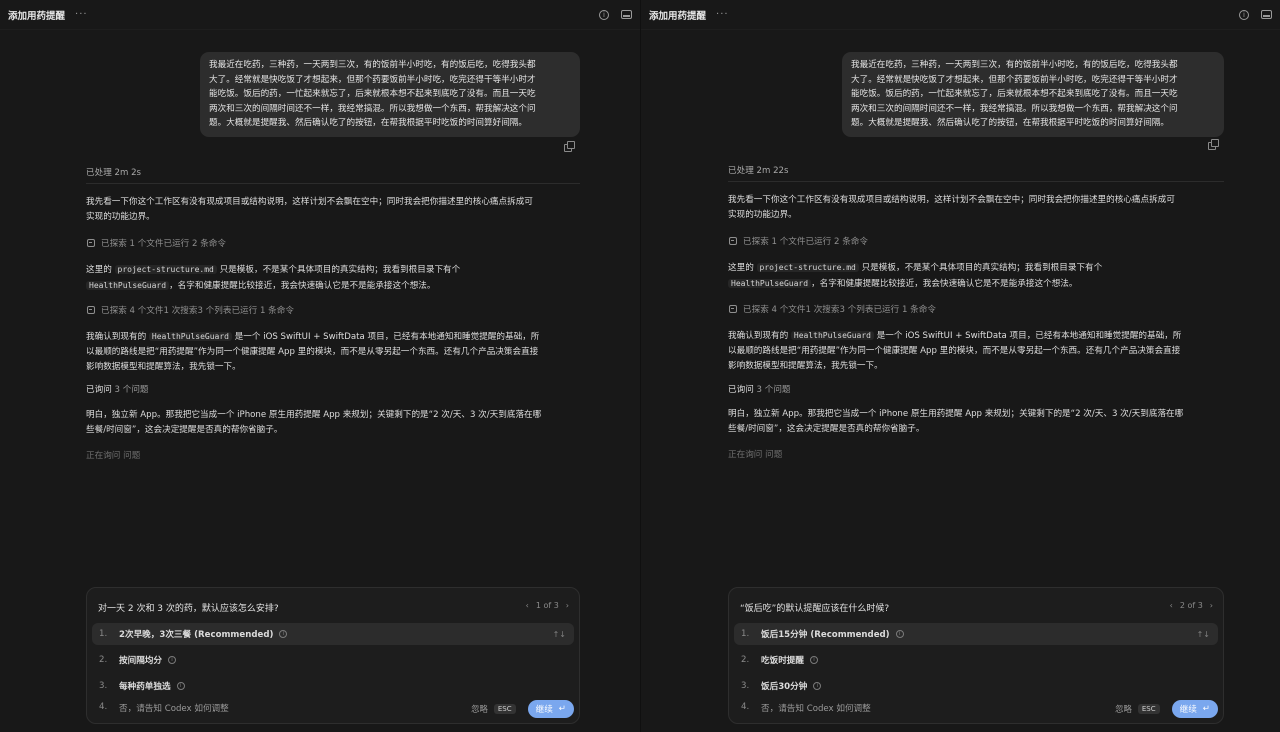 This screenshot has height=732, width=1280. What do you see at coordinates (99, 390) in the screenshot?
I see `asked-label: 已询问` at bounding box center [99, 390].